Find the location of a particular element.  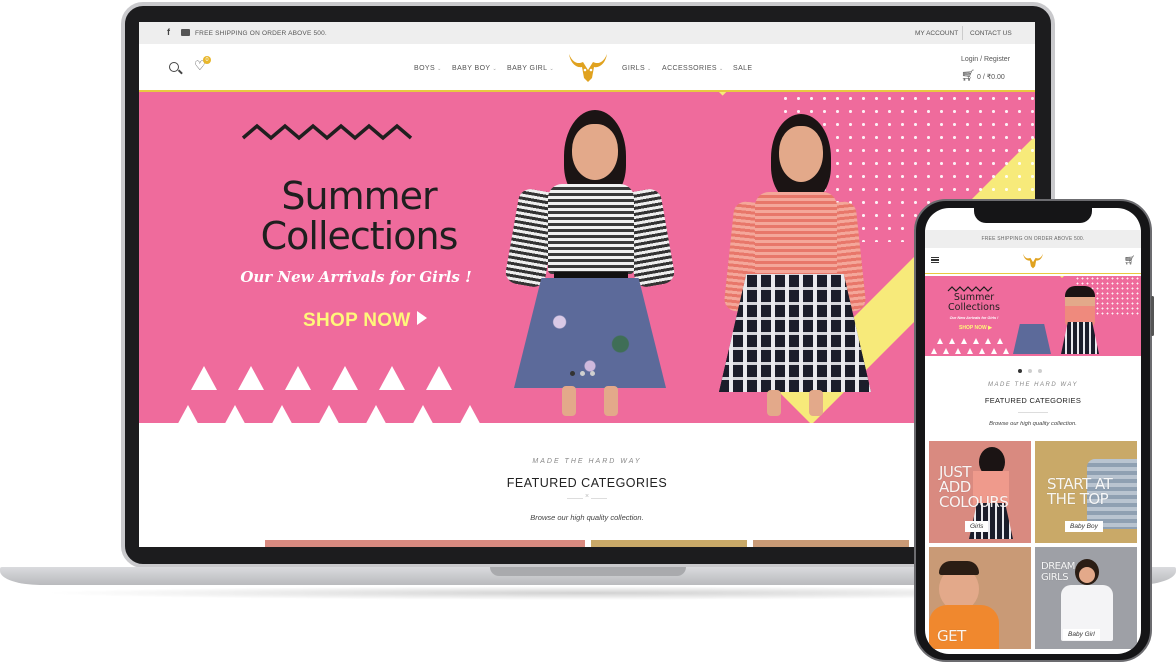

mobile-header: 🛒︎ is located at coordinates (1033, 261).